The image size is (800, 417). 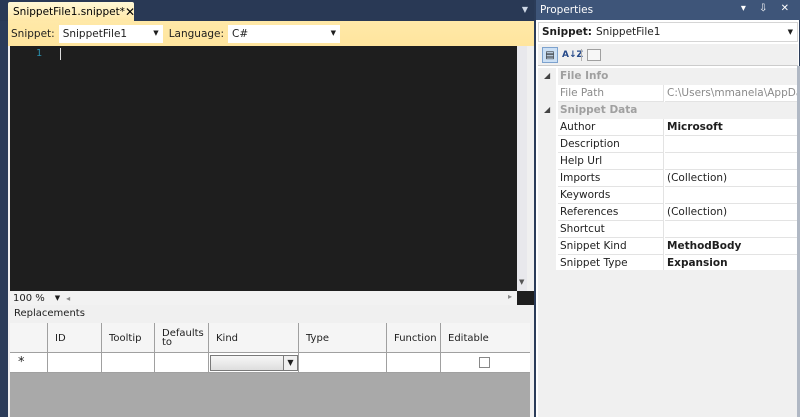 I want to click on zoom-bar: 100 % ▼ ◂ ▸, so click(x=263, y=298).